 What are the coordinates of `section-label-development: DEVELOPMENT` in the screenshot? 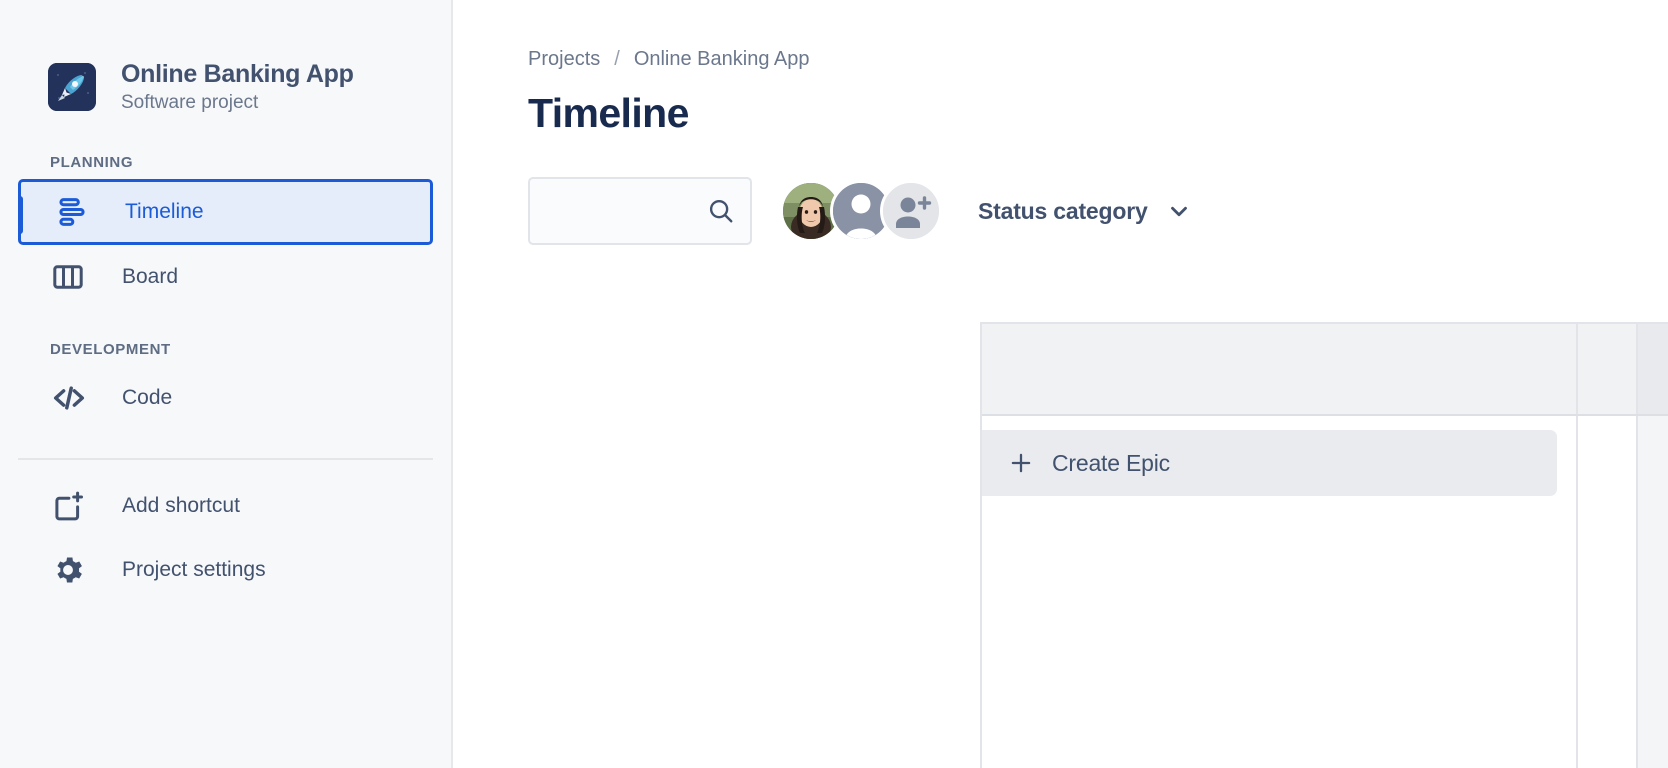 It's located at (110, 349).